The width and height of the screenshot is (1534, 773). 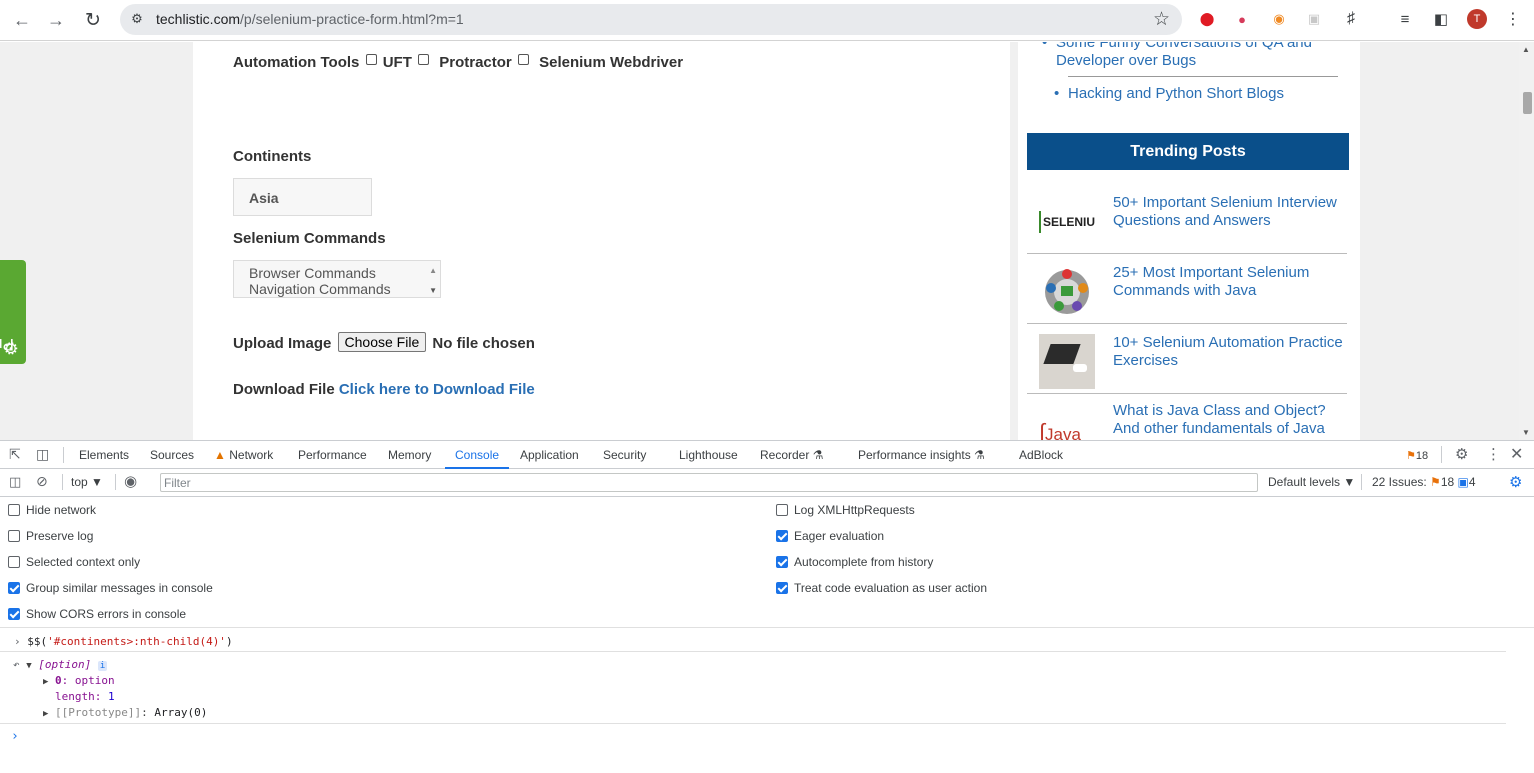 What do you see at coordinates (881, 588) in the screenshot?
I see `setting-treat-code-evaluation: Treat code evaluation as user action` at bounding box center [881, 588].